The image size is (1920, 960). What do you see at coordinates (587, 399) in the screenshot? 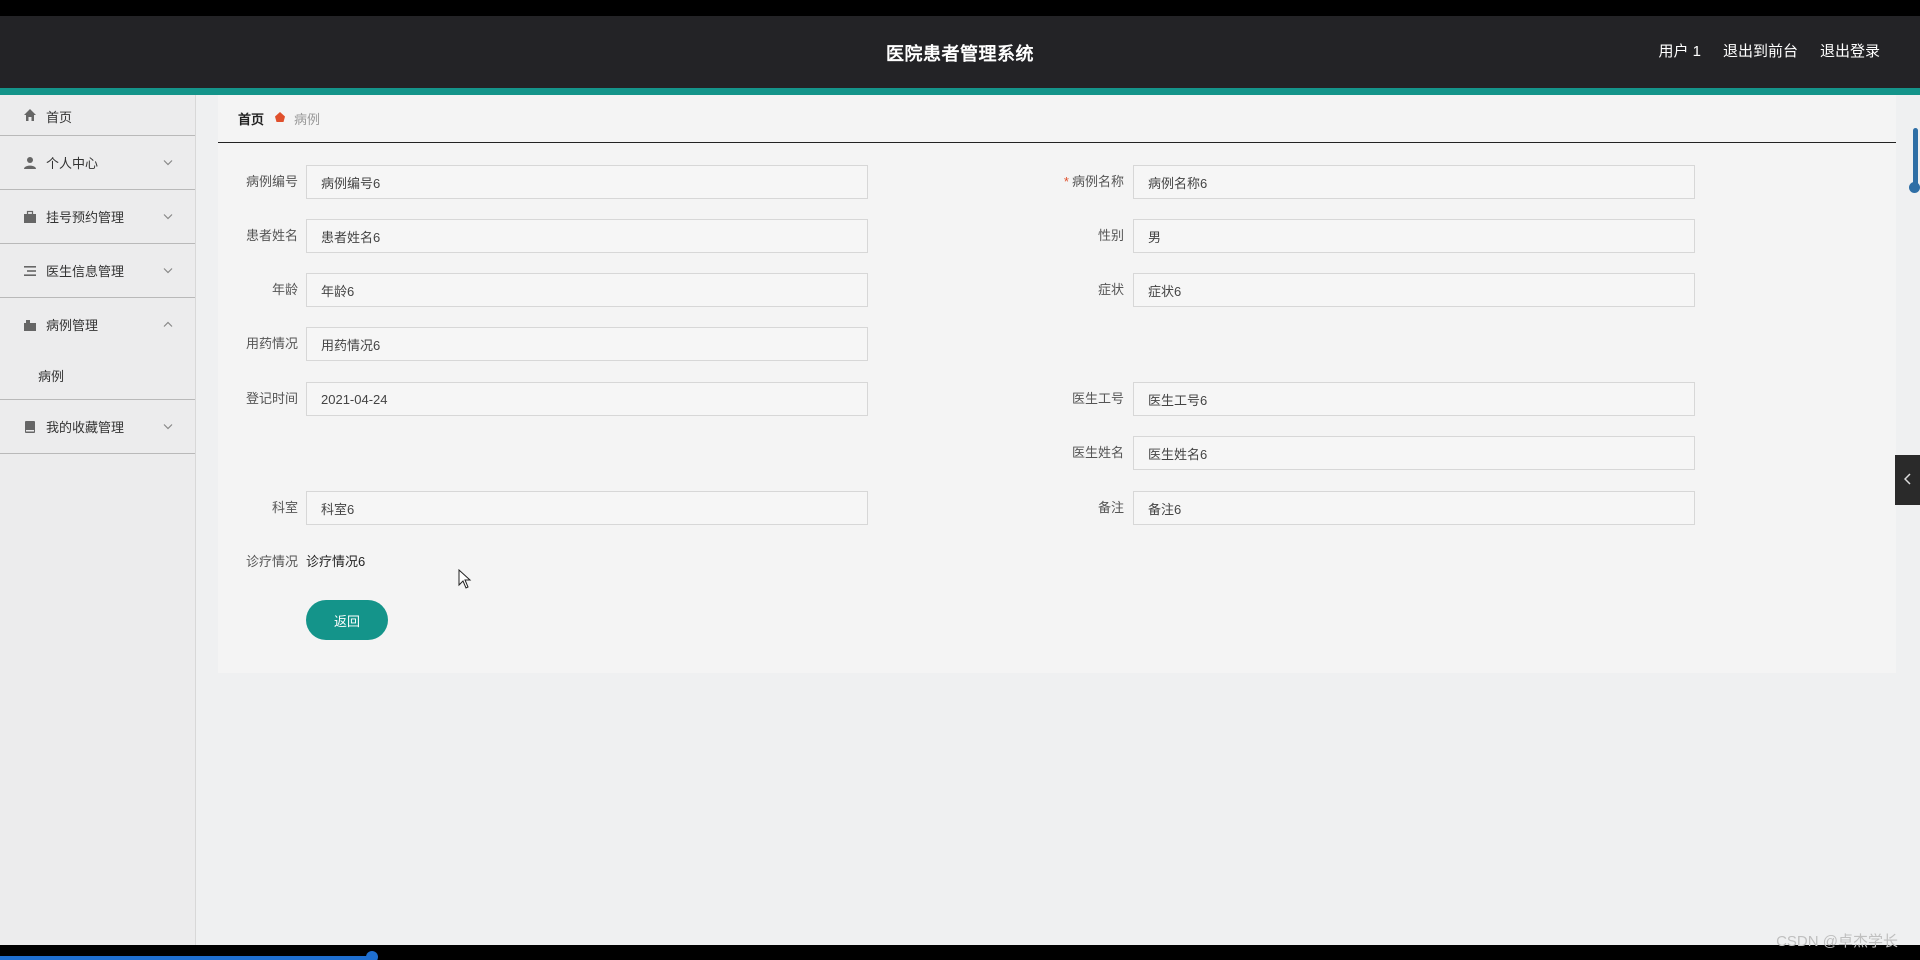
I see `register-time-field` at bounding box center [587, 399].